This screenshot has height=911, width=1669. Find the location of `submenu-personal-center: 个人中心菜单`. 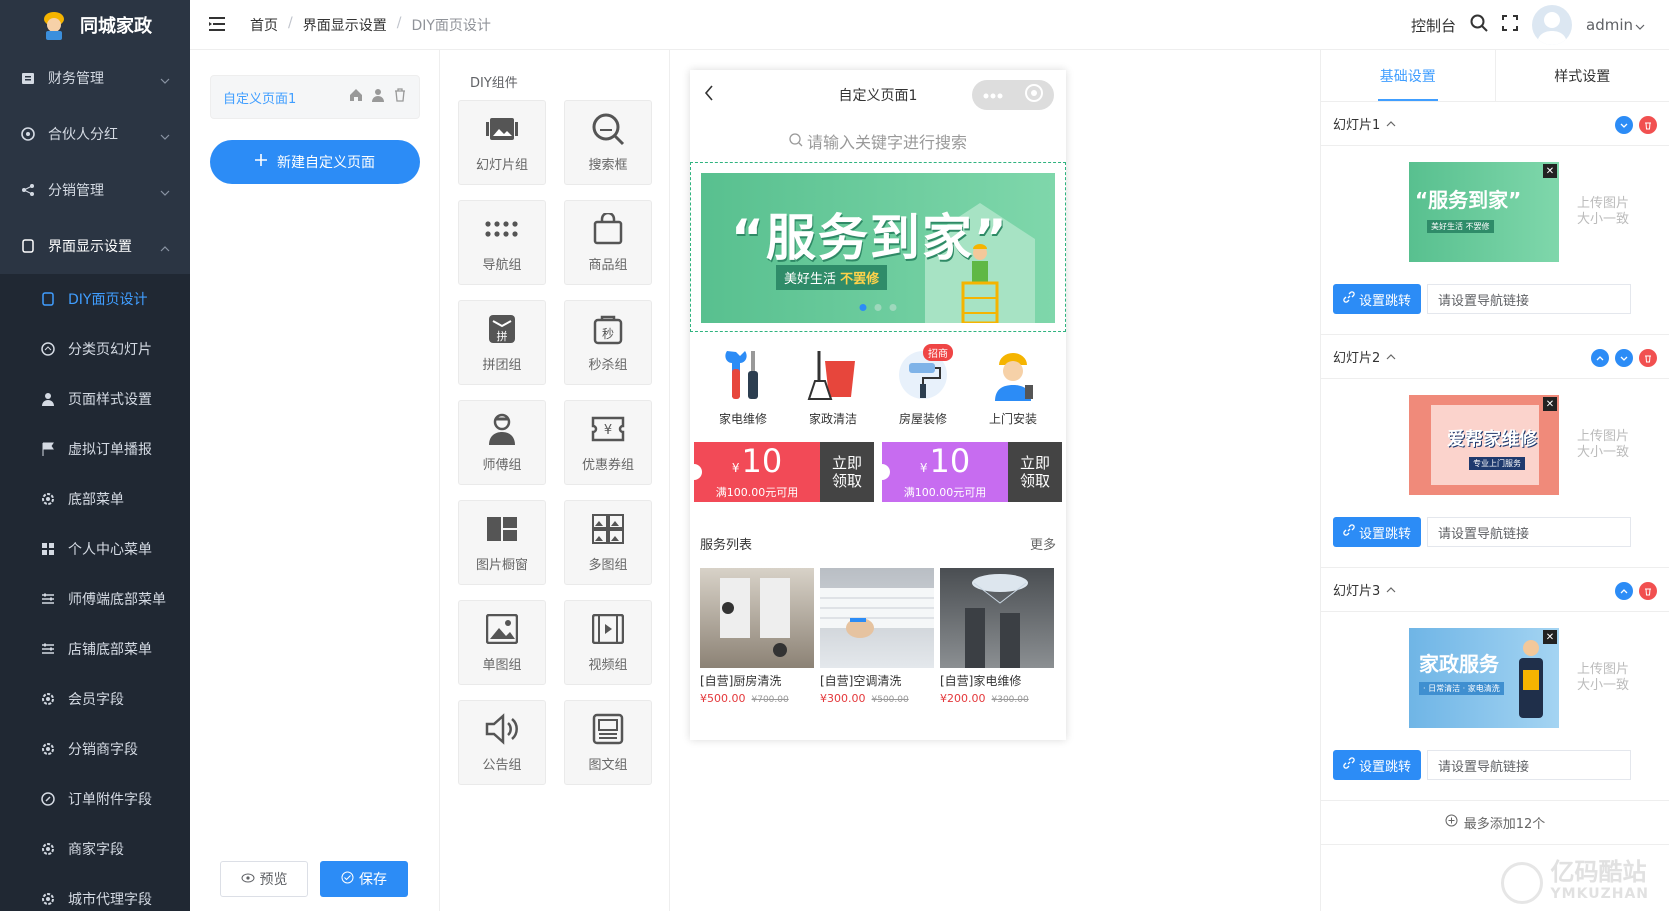

submenu-personal-center: 个人中心菜单 is located at coordinates (95, 549).